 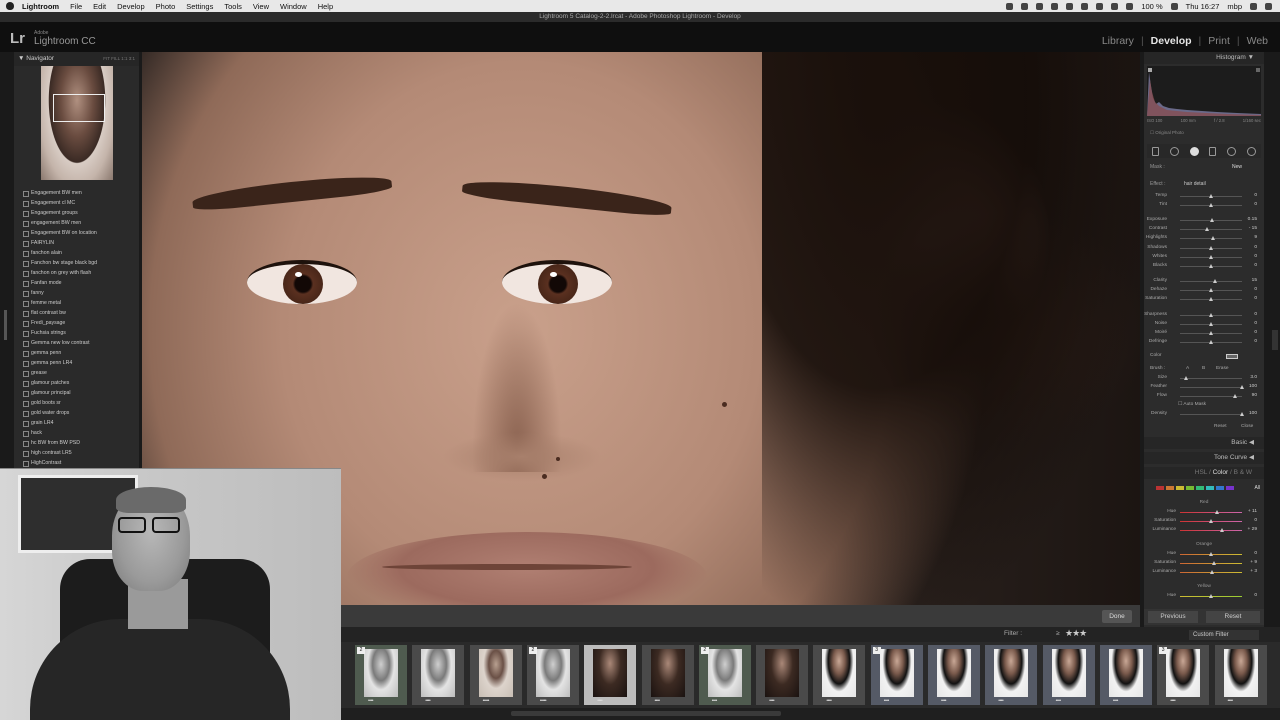 I want to click on slider-value: 90, so click(x=1249, y=395).